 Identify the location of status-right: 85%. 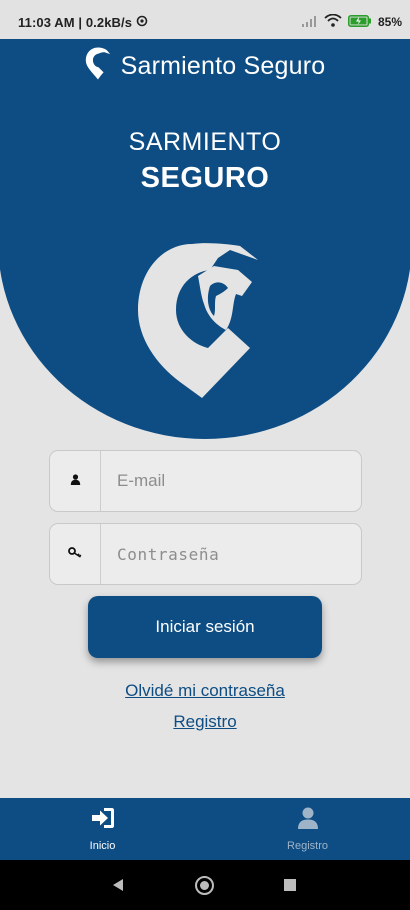
(351, 21).